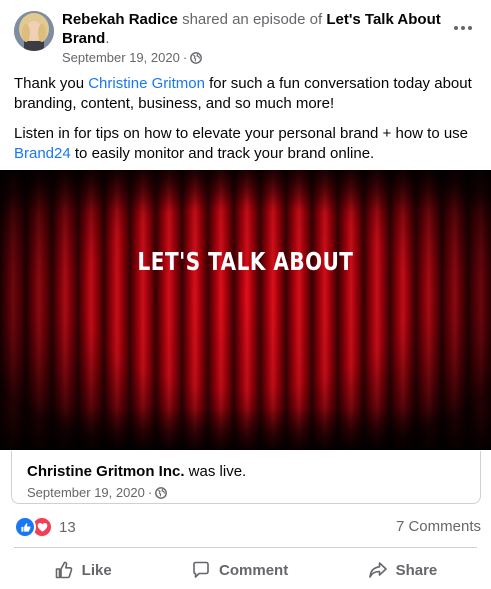  I want to click on mention-link-brand24: Brand24, so click(42, 153).